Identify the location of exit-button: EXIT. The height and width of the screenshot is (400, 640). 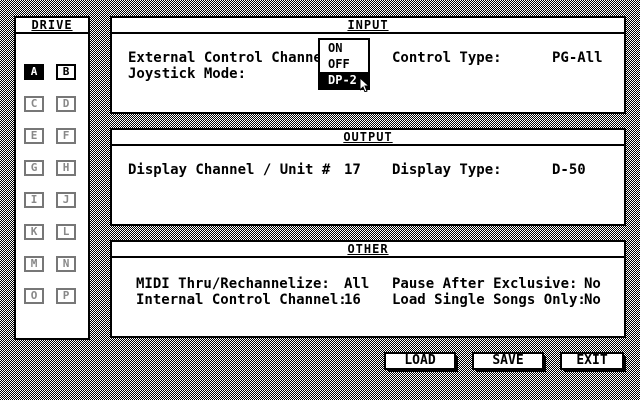
(593, 362).